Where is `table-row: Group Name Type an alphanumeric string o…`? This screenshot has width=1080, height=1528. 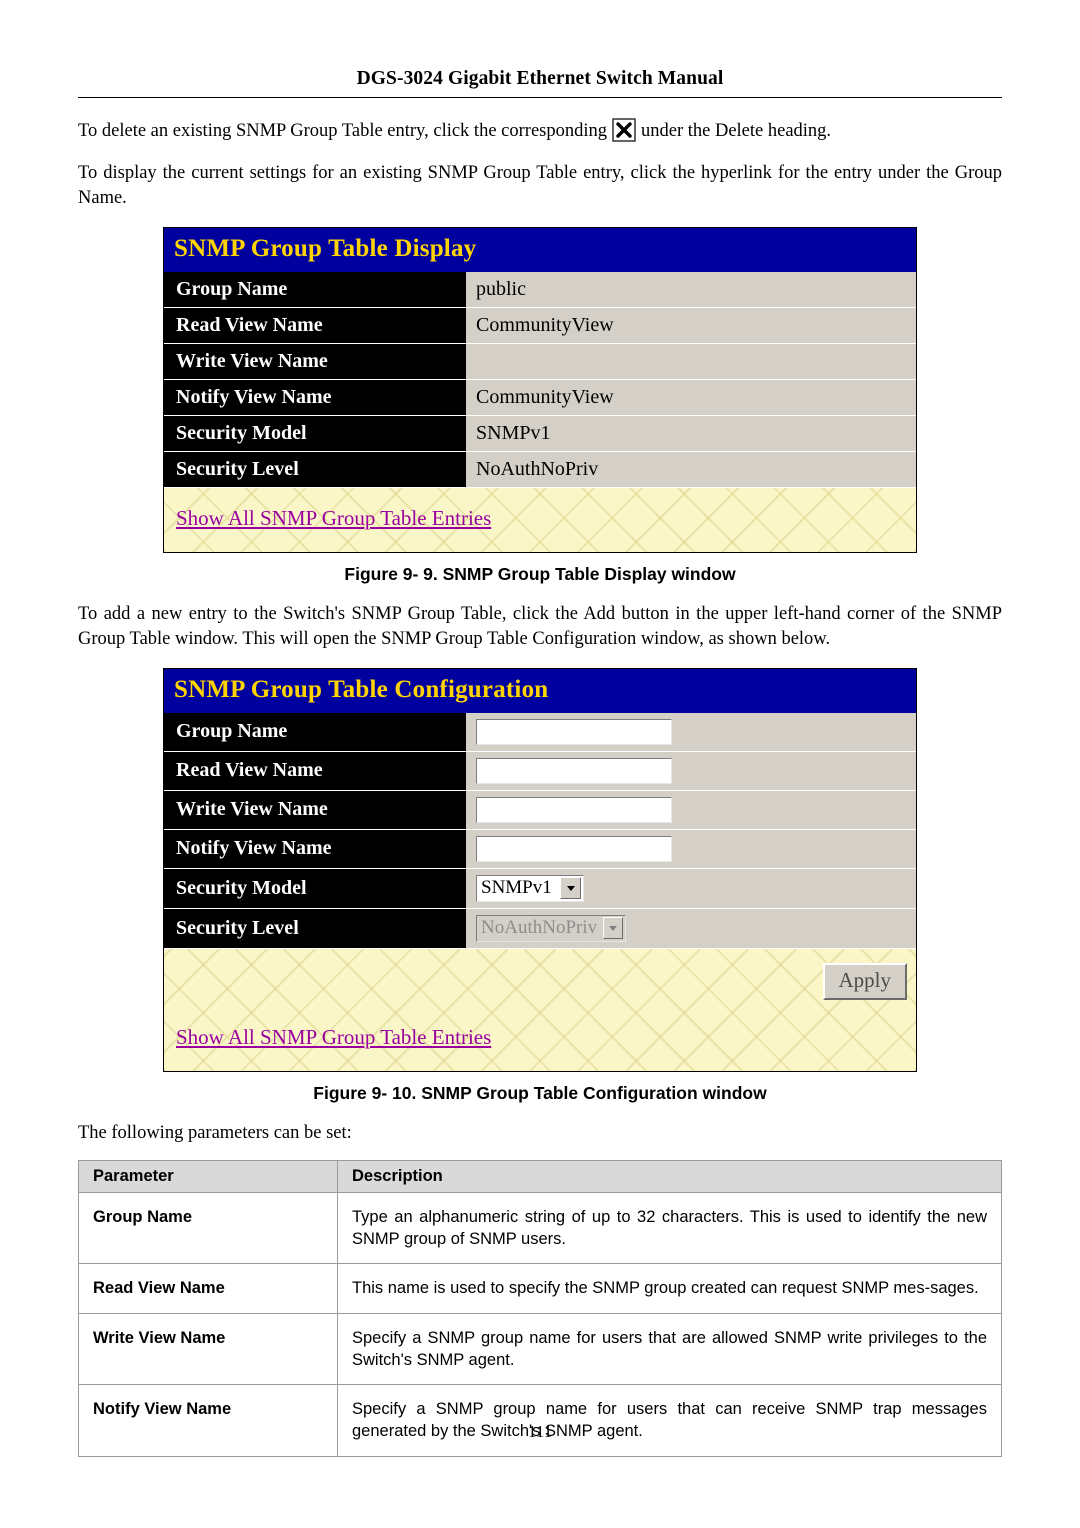 table-row: Group Name Type an alphanumeric string o… is located at coordinates (540, 1228).